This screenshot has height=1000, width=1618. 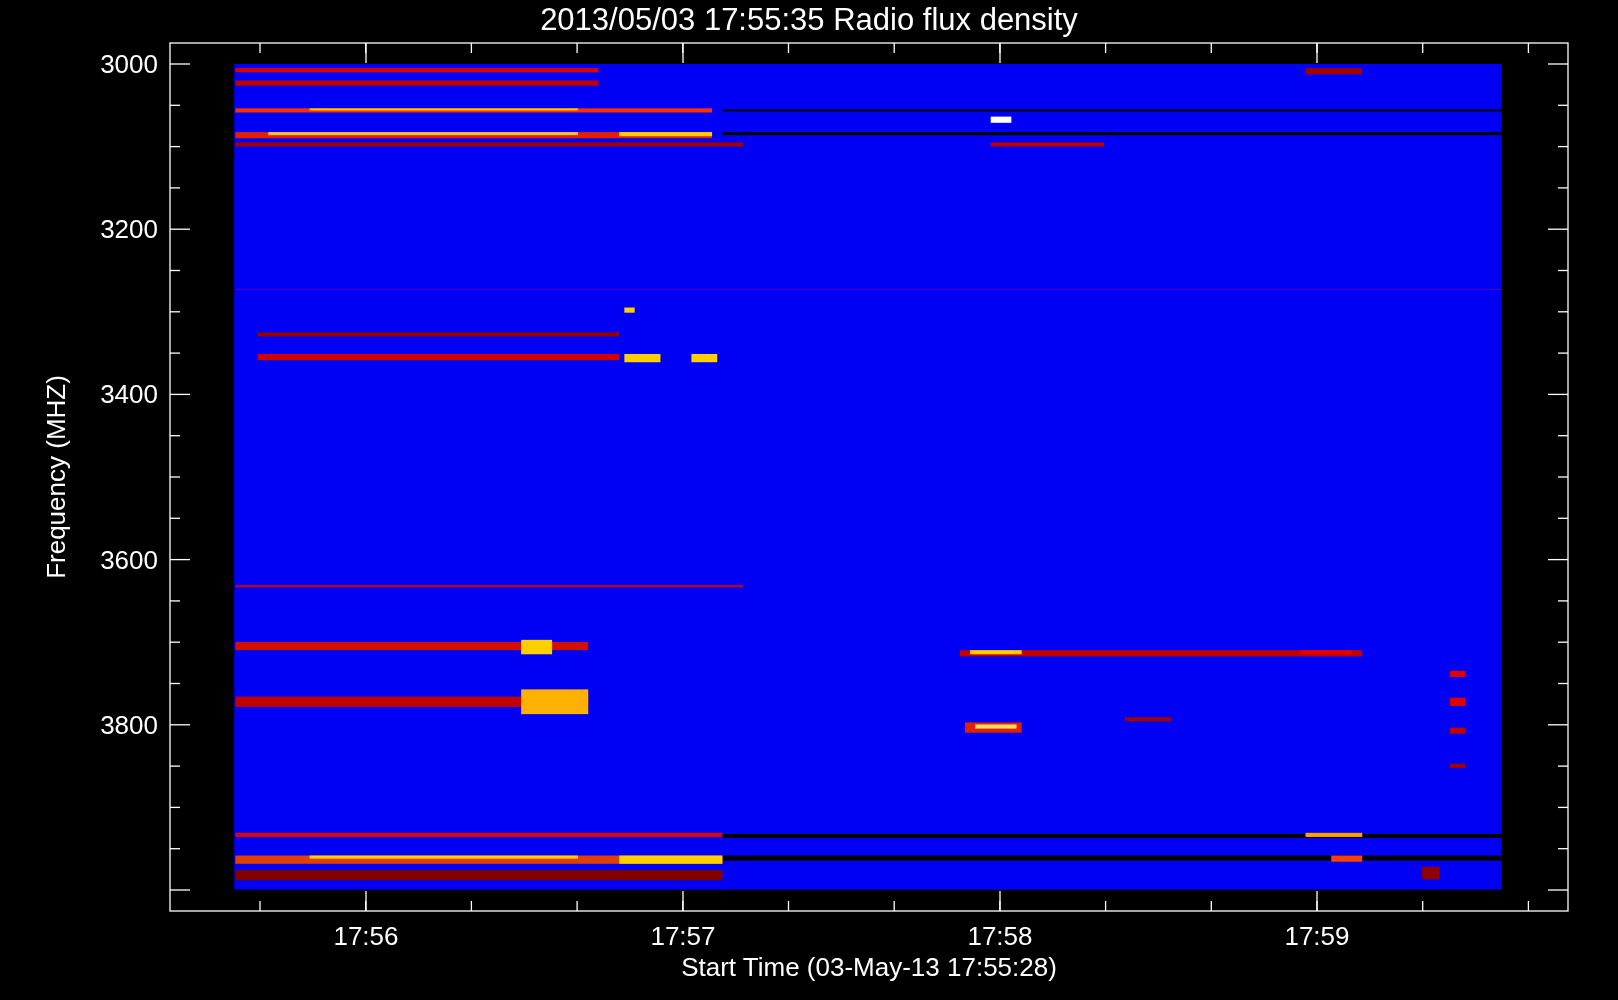 What do you see at coordinates (1000, 936) in the screenshot?
I see `x-tick-label: 17:58` at bounding box center [1000, 936].